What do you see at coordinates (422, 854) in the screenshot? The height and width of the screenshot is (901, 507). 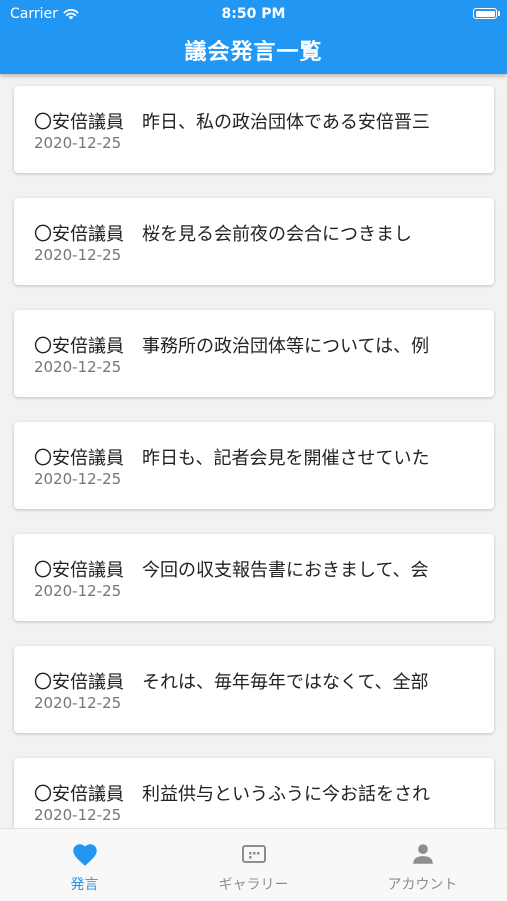 I see `person-icon` at bounding box center [422, 854].